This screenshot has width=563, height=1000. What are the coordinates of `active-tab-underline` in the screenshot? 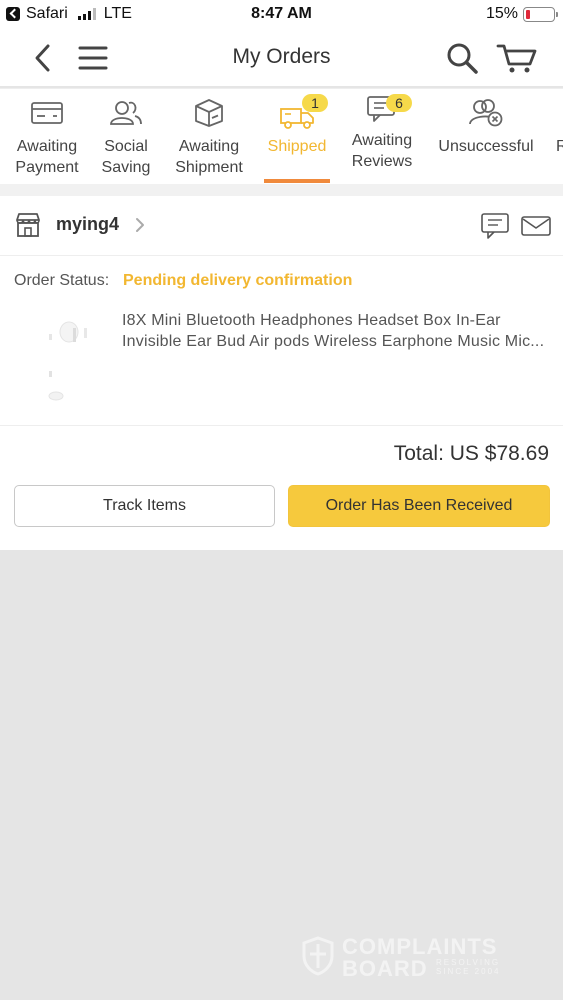 It's located at (297, 181).